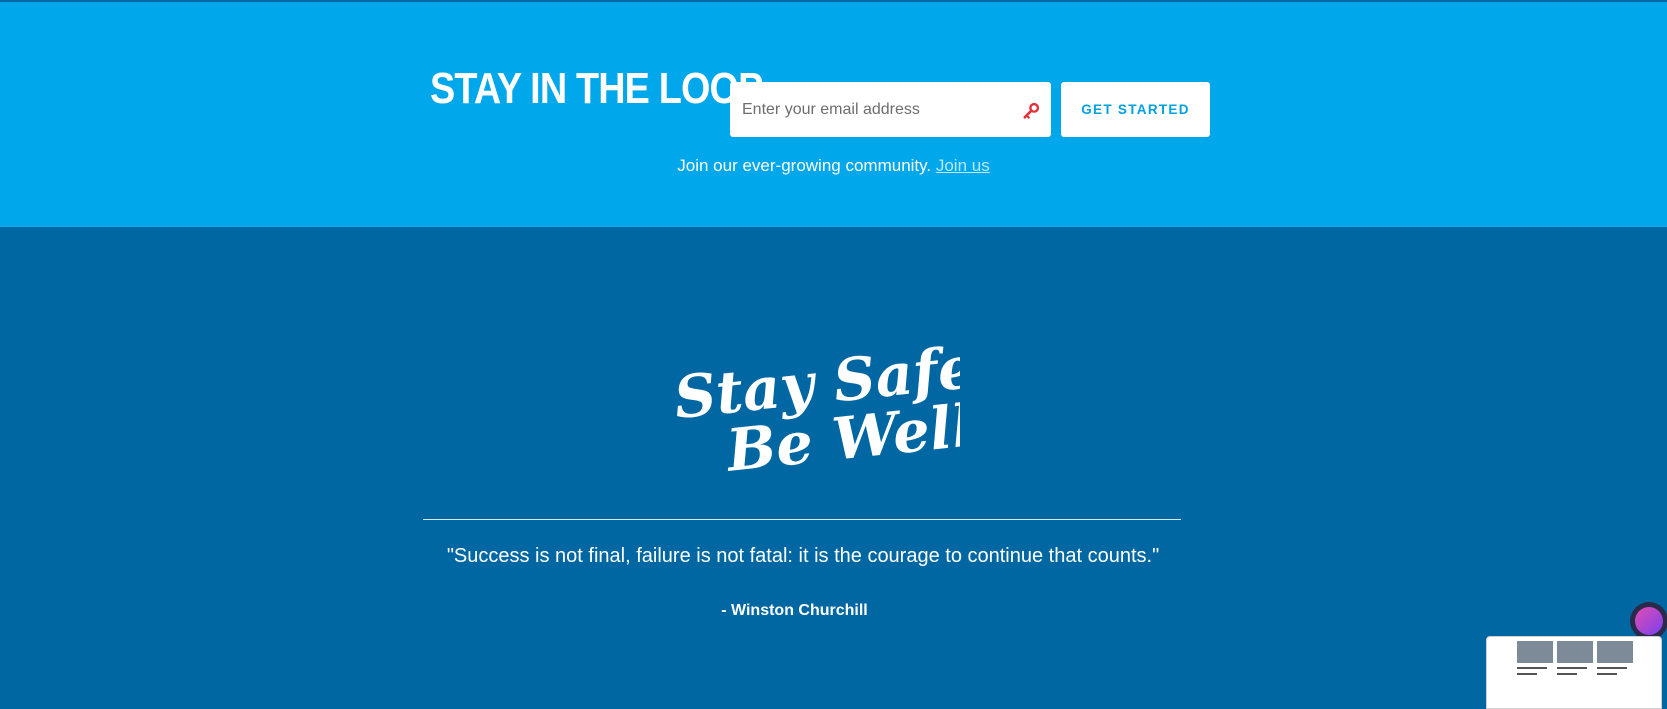 Image resolution: width=1667 pixels, height=709 pixels. What do you see at coordinates (804, 165) in the screenshot?
I see `join-text: Join our ever-growing community.` at bounding box center [804, 165].